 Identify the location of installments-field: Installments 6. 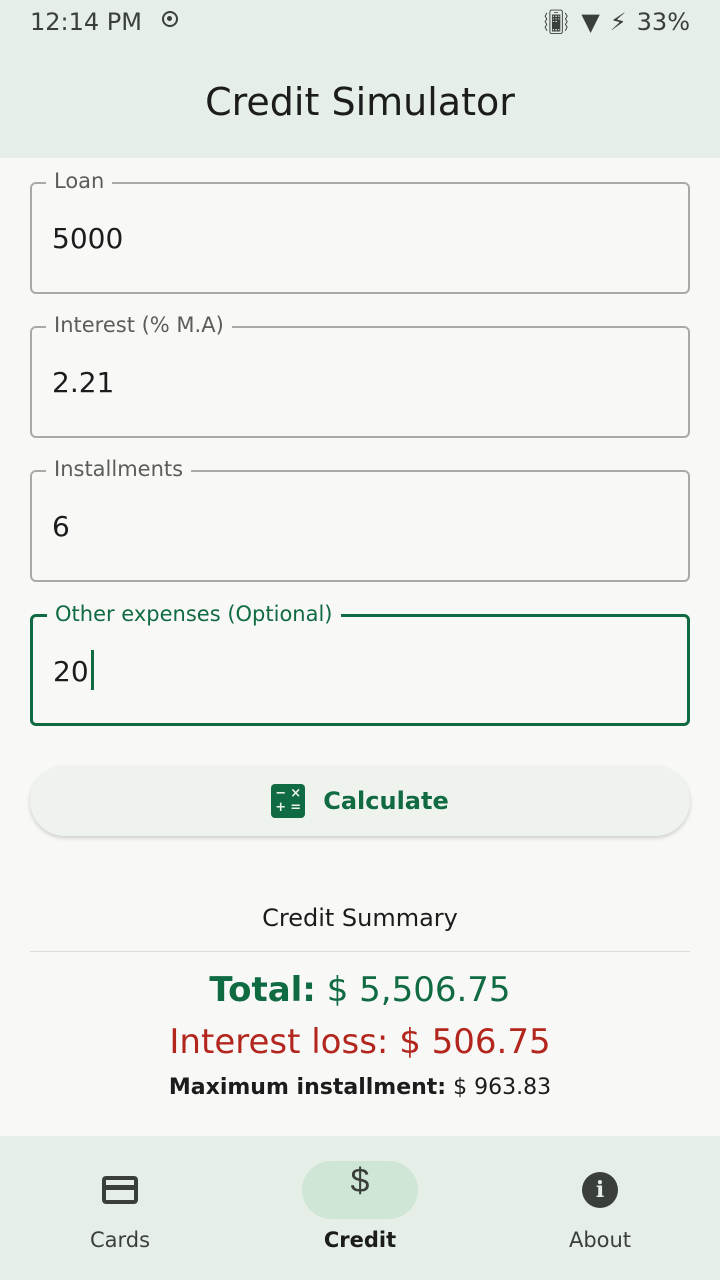
(360, 519).